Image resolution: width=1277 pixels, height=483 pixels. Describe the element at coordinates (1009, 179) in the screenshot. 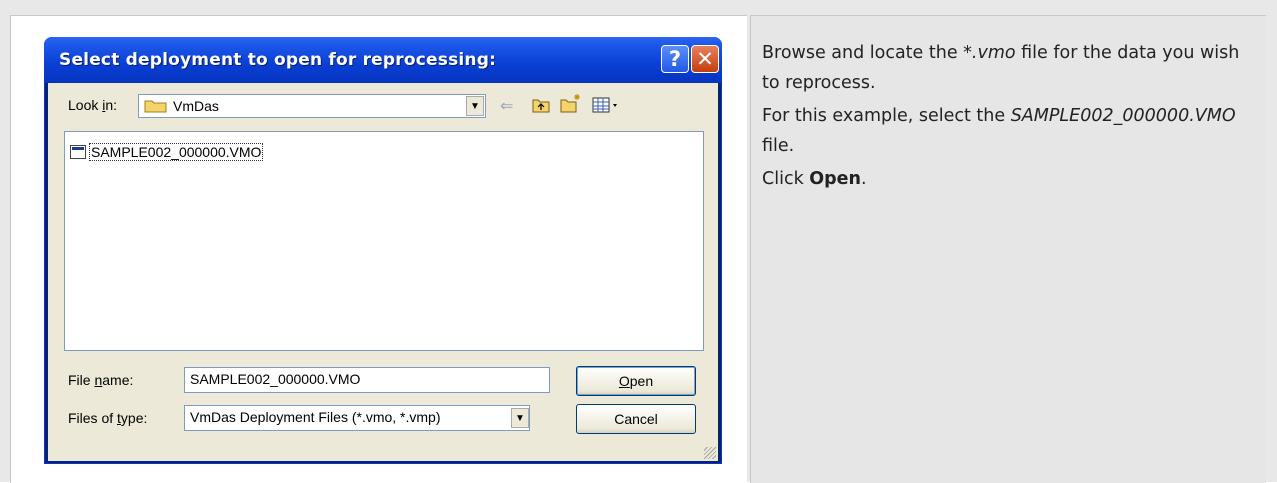

I see `instruction-step-3: Click Open.` at that location.